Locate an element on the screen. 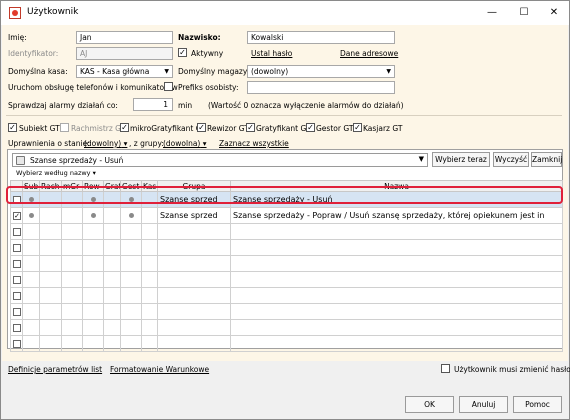 The image size is (570, 420). role-rewizor-checkbox: ✓ is located at coordinates (201, 127).